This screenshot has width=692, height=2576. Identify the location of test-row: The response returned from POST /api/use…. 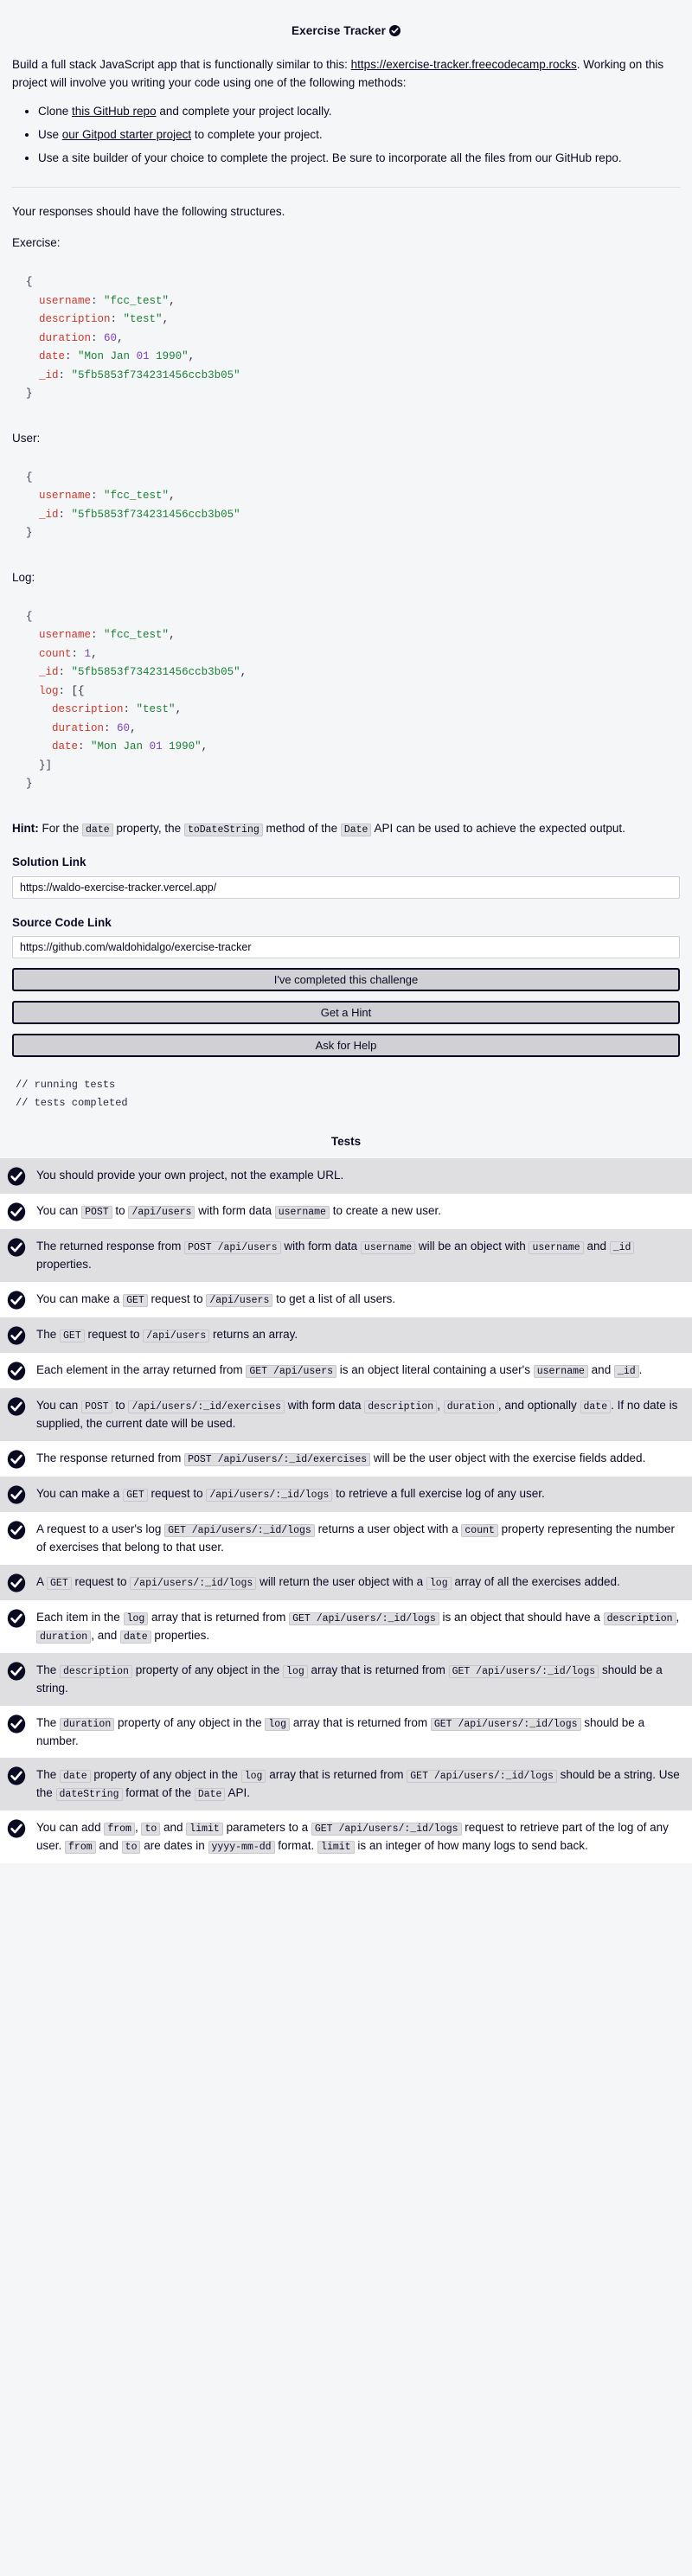
(346, 1459).